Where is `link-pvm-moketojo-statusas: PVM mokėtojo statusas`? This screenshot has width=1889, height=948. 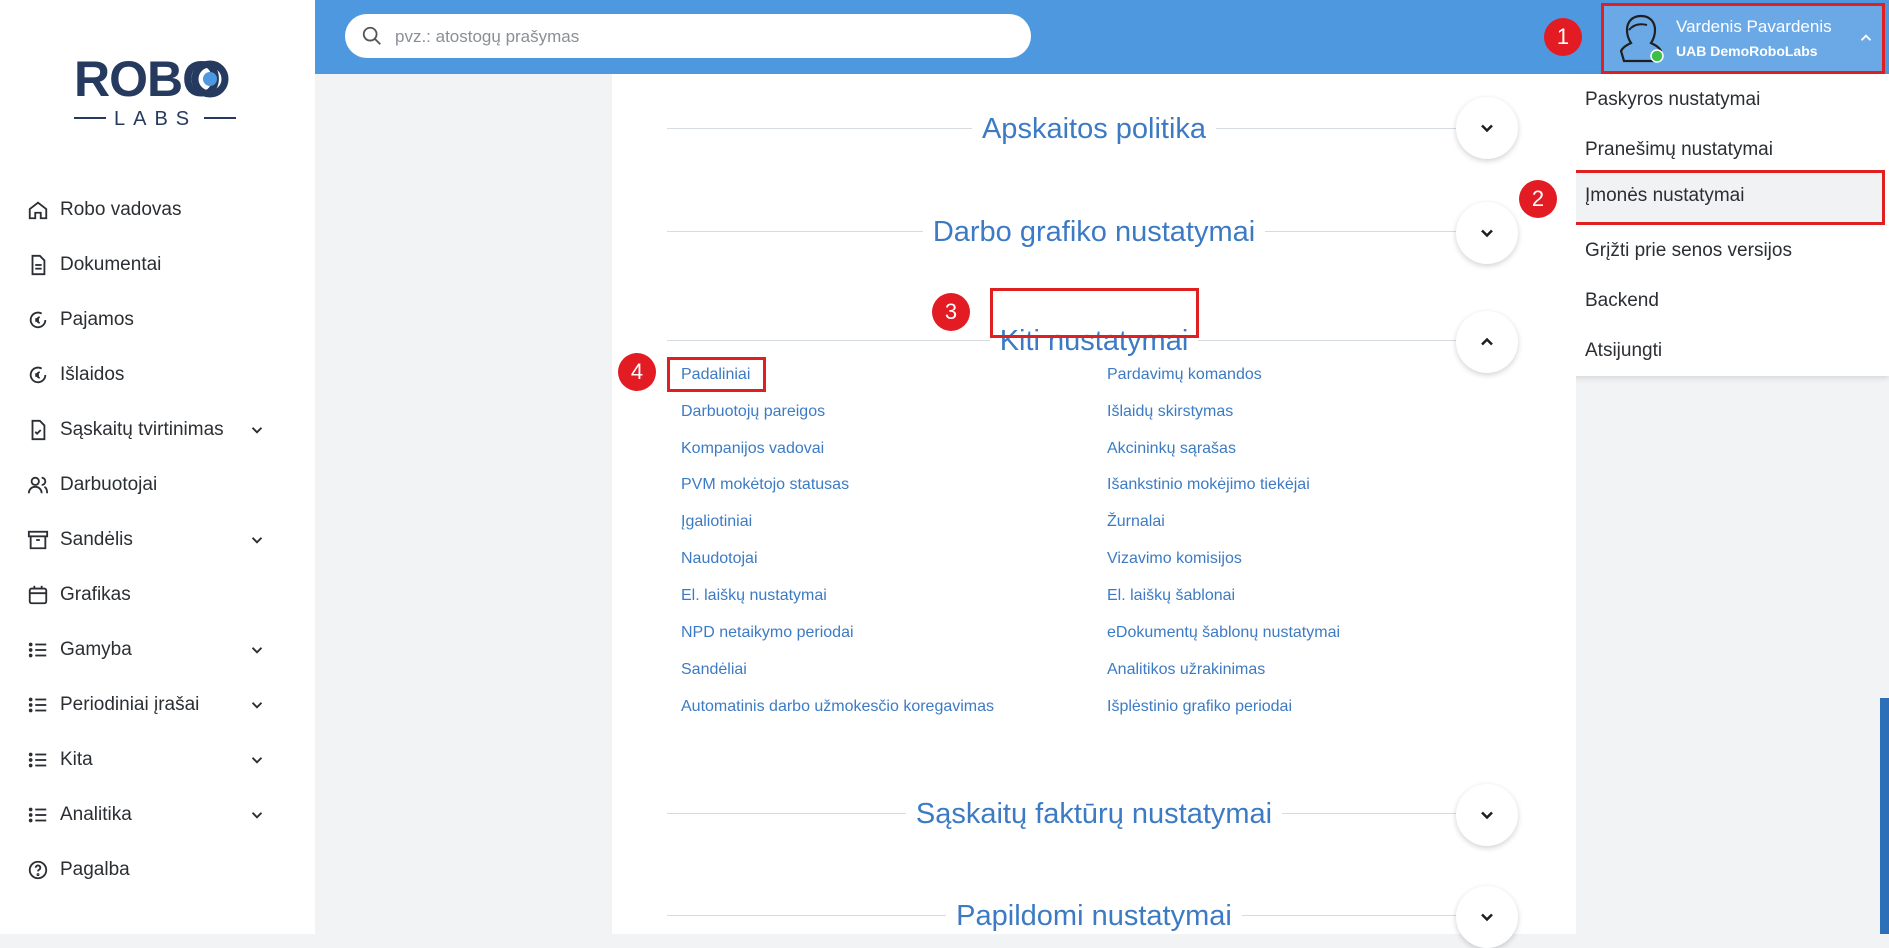
link-pvm-moketojo-statusas: PVM mokėtojo statusas is located at coordinates (765, 485).